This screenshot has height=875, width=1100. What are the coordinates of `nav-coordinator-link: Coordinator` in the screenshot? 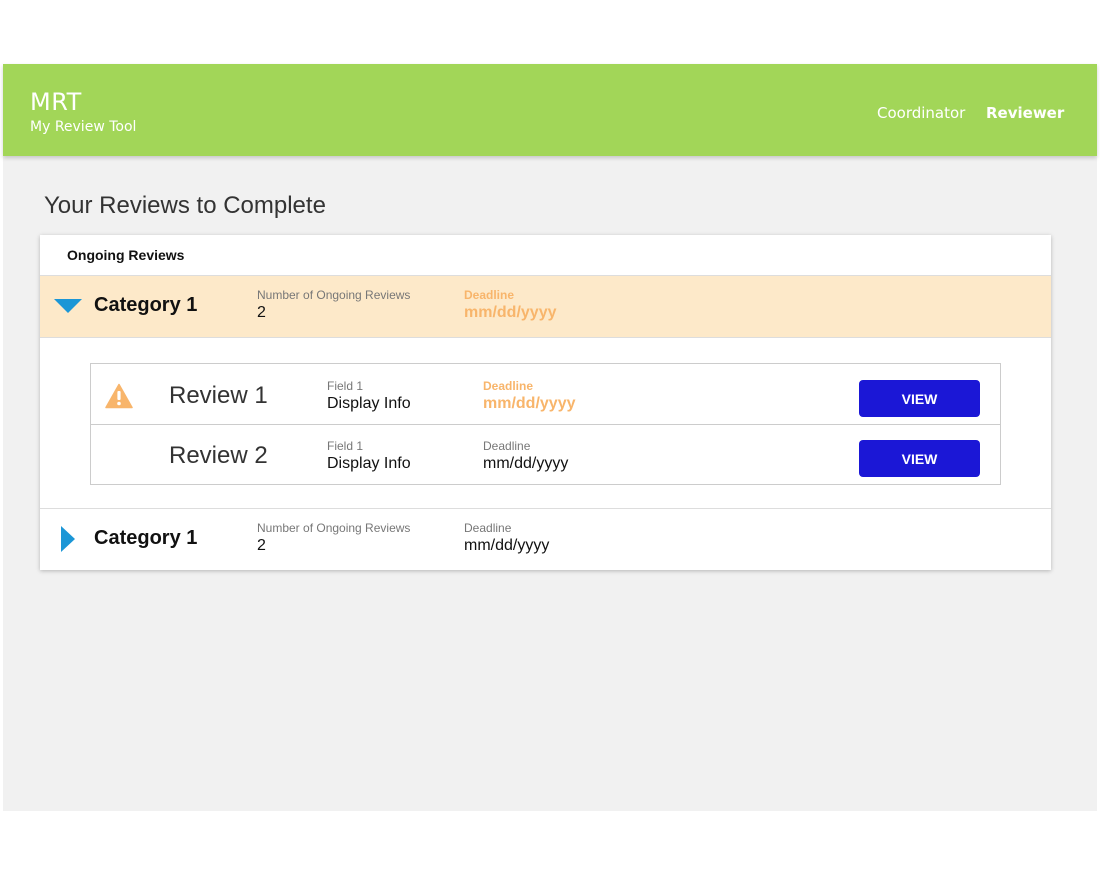 It's located at (921, 113).